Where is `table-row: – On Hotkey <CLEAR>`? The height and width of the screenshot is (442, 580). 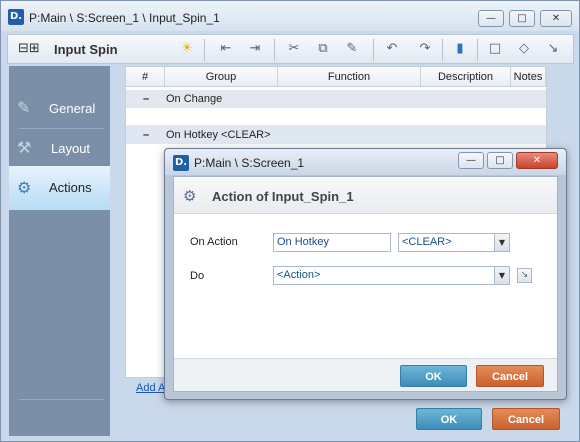 table-row: – On Hotkey <CLEAR> is located at coordinates (336, 135).